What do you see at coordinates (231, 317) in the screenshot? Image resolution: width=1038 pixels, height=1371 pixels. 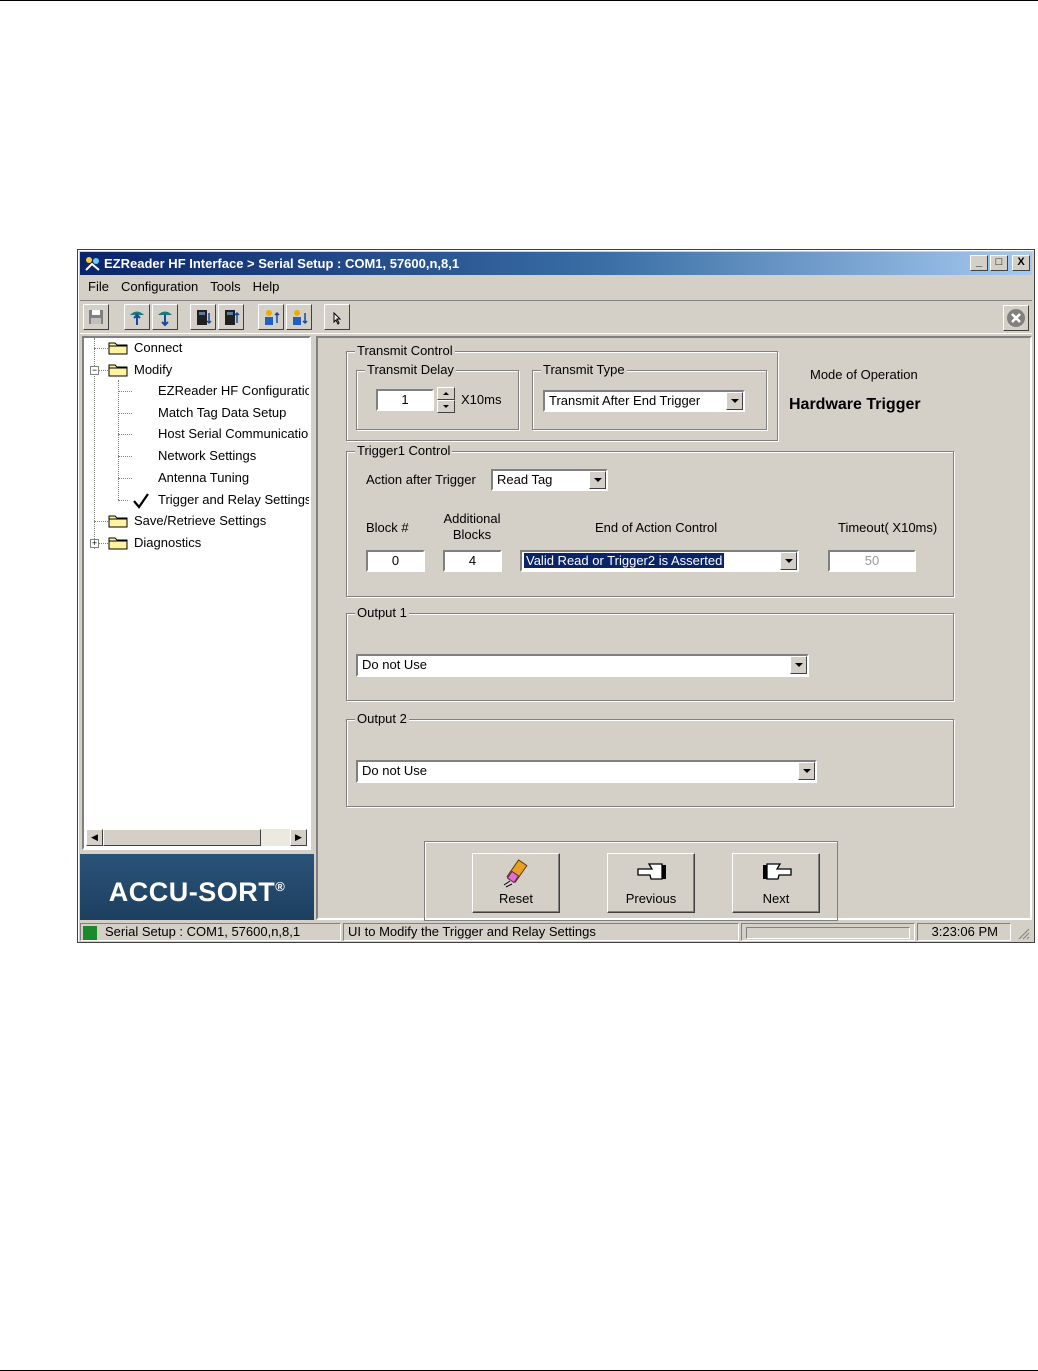 I see `reader-write-icon` at bounding box center [231, 317].